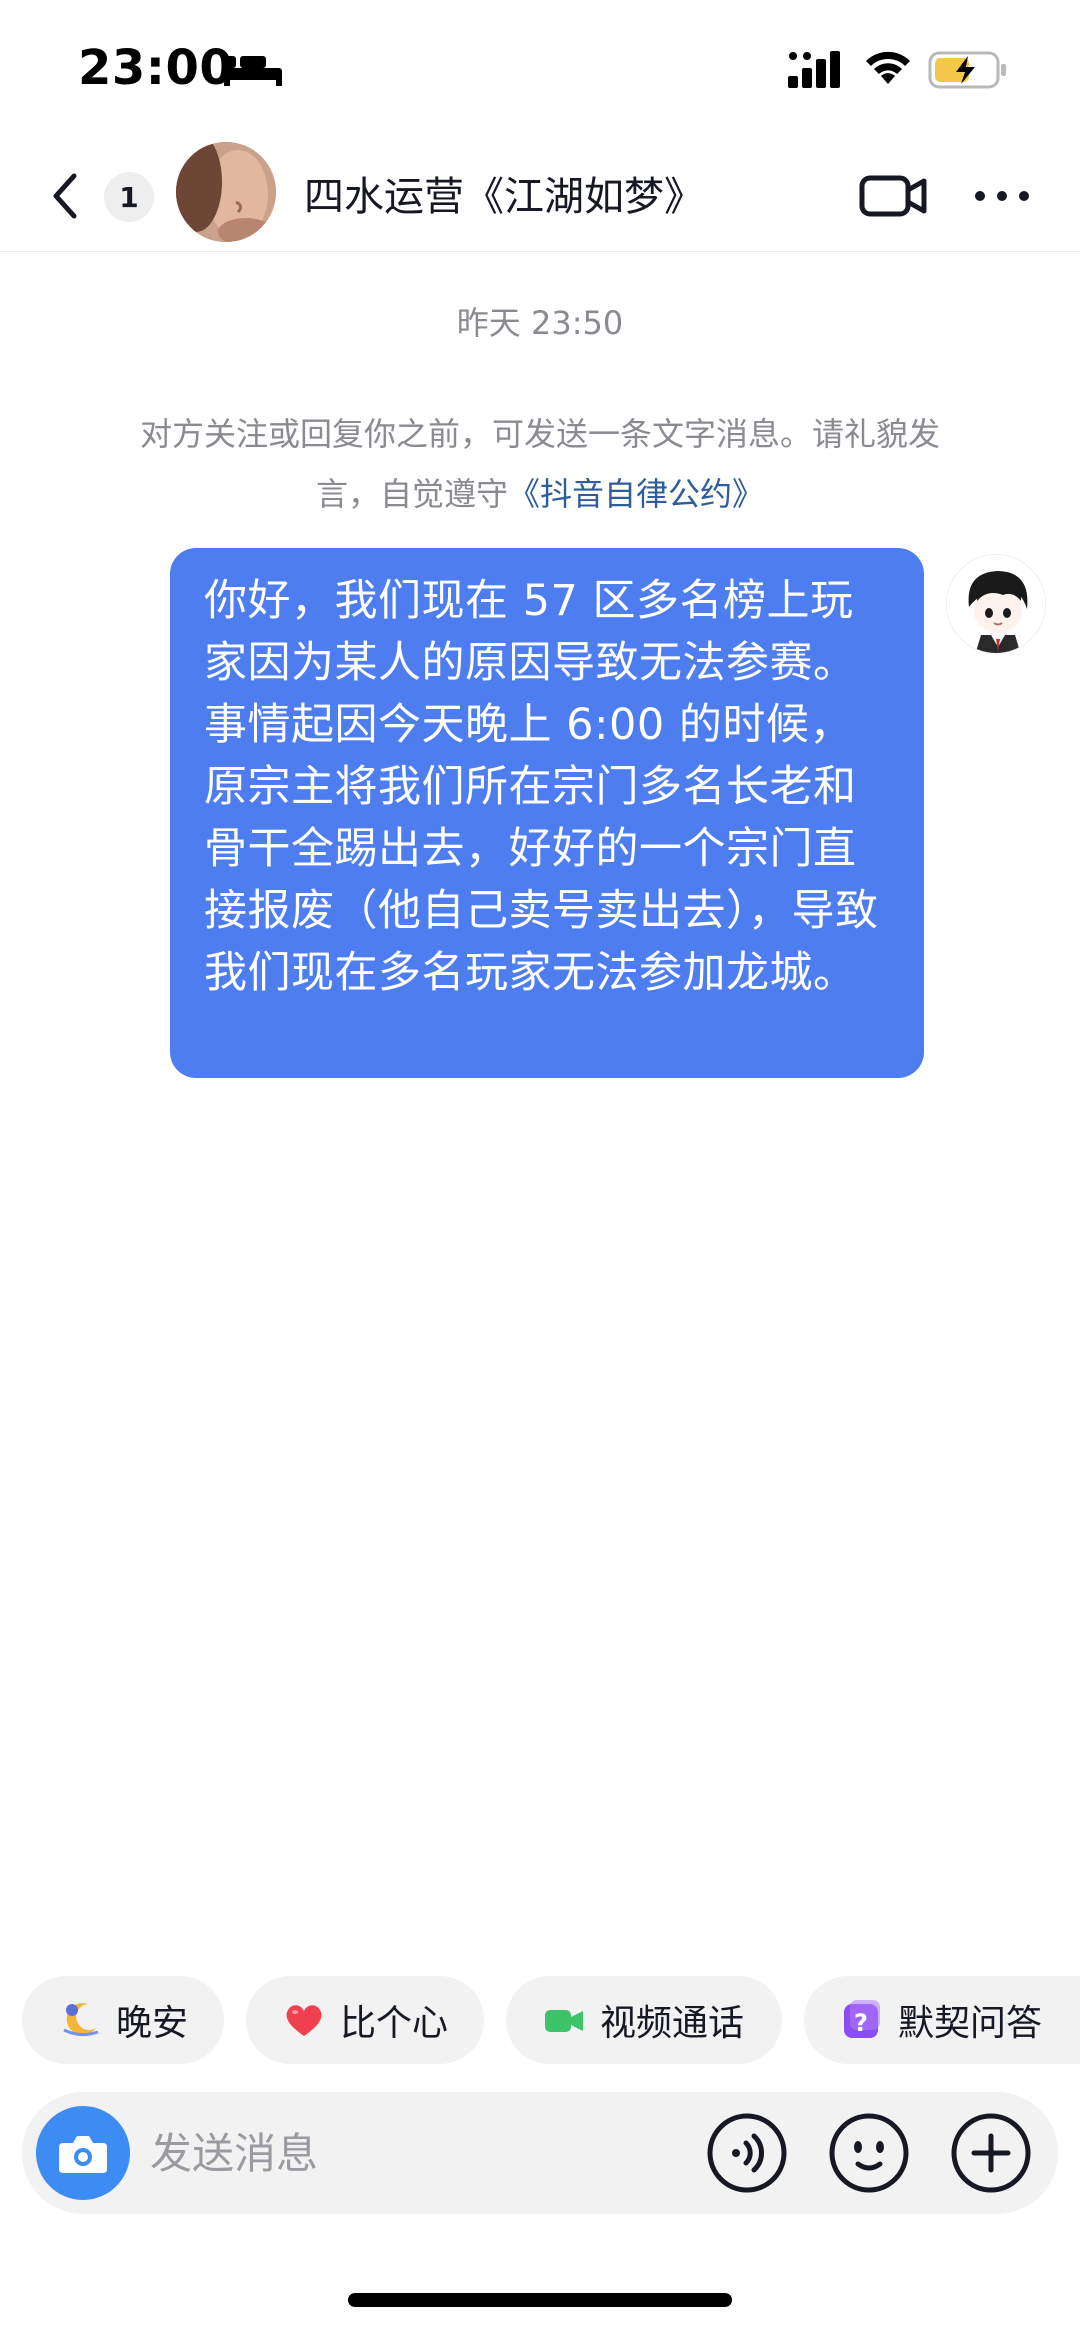 The width and height of the screenshot is (1080, 2337). I want to click on quick-reply-good-night: 晚安, so click(123, 2020).